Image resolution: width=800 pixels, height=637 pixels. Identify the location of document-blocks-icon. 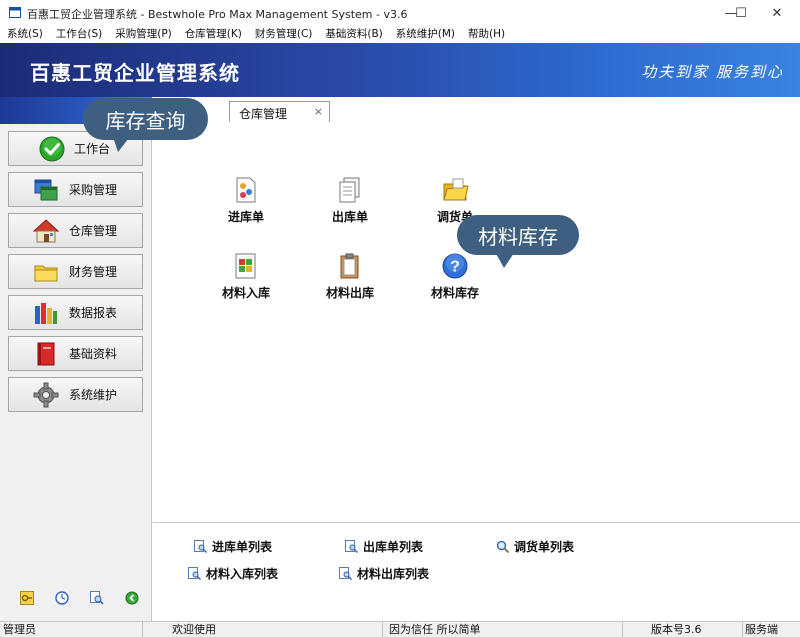
(245, 266).